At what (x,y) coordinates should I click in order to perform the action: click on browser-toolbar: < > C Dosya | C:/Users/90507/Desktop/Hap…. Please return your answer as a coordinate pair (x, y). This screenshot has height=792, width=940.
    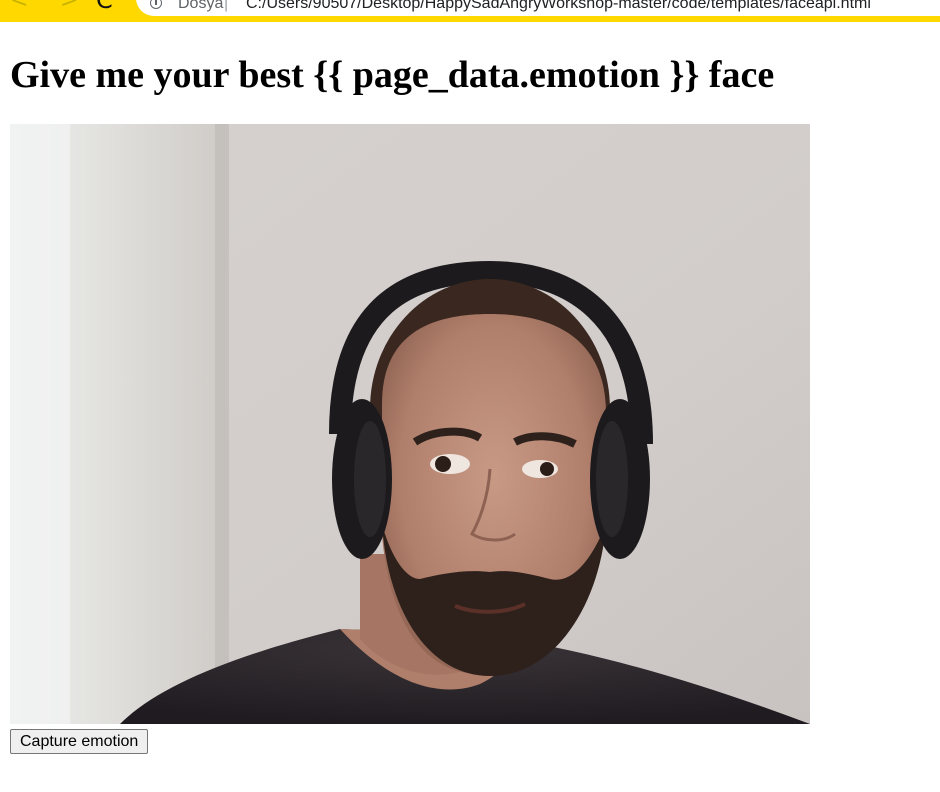
    Looking at the image, I should click on (470, 11).